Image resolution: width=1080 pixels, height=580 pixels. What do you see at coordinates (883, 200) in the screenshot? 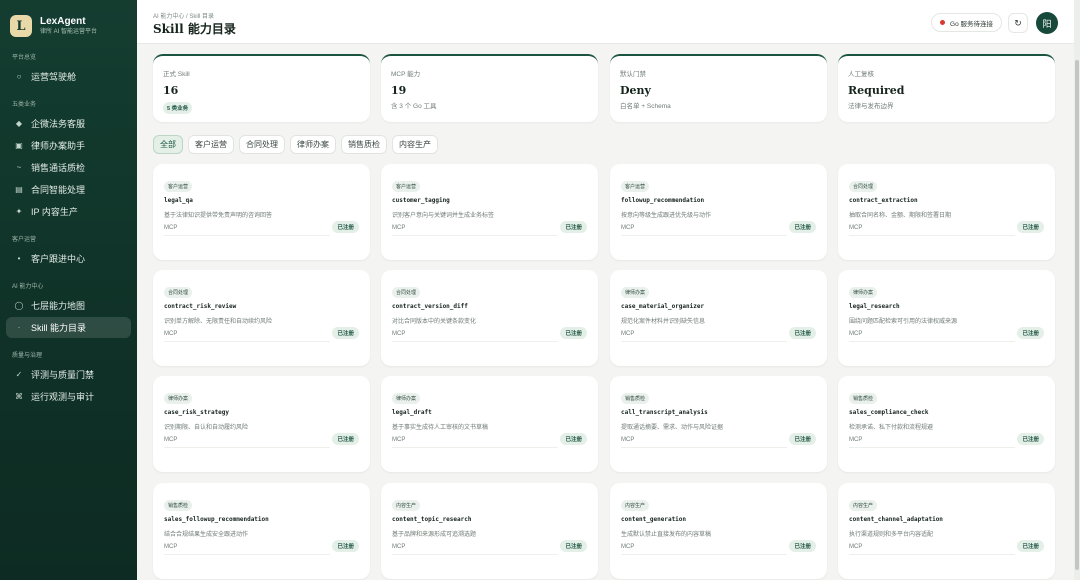
I see `skill-name: contract_extraction` at bounding box center [883, 200].